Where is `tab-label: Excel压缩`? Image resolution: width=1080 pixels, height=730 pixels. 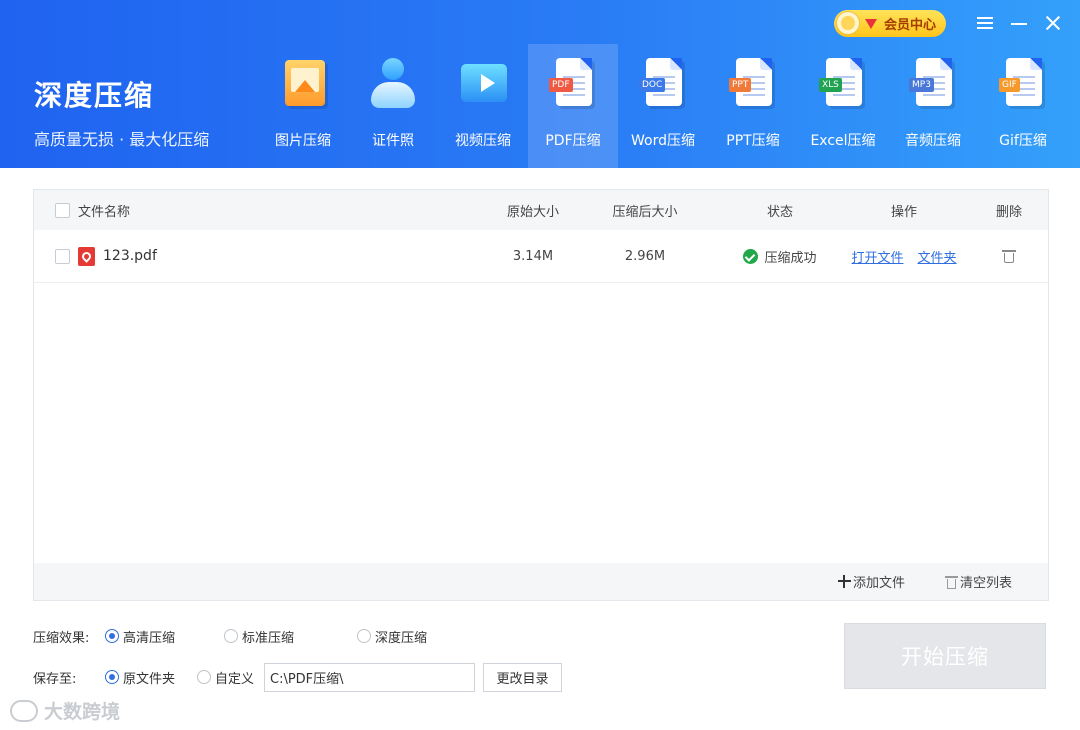
tab-label: Excel压缩 is located at coordinates (843, 141).